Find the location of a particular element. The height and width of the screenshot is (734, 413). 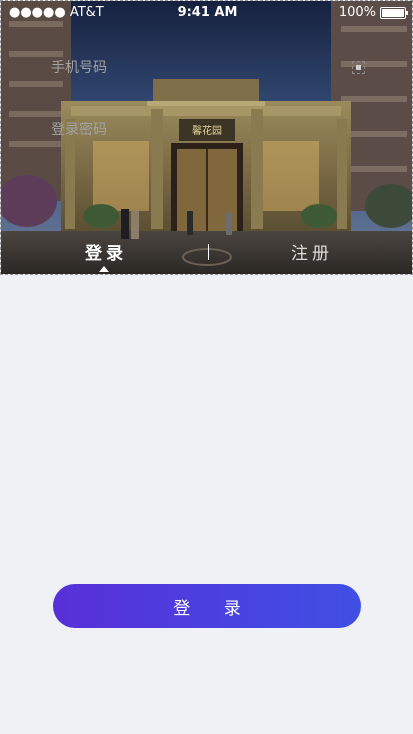

tab-login: 登录 is located at coordinates (106, 251).